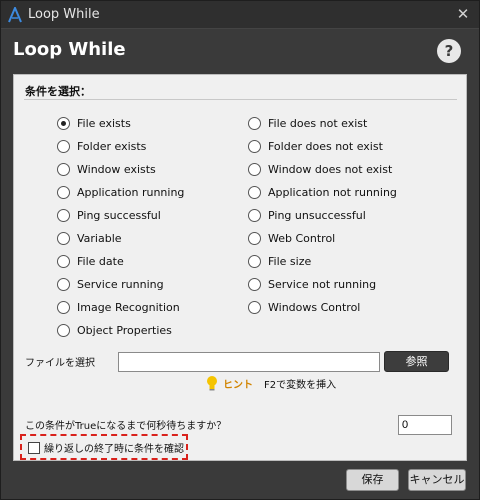 The image size is (480, 500). What do you see at coordinates (128, 307) in the screenshot?
I see `condition-label: Image Recognition` at bounding box center [128, 307].